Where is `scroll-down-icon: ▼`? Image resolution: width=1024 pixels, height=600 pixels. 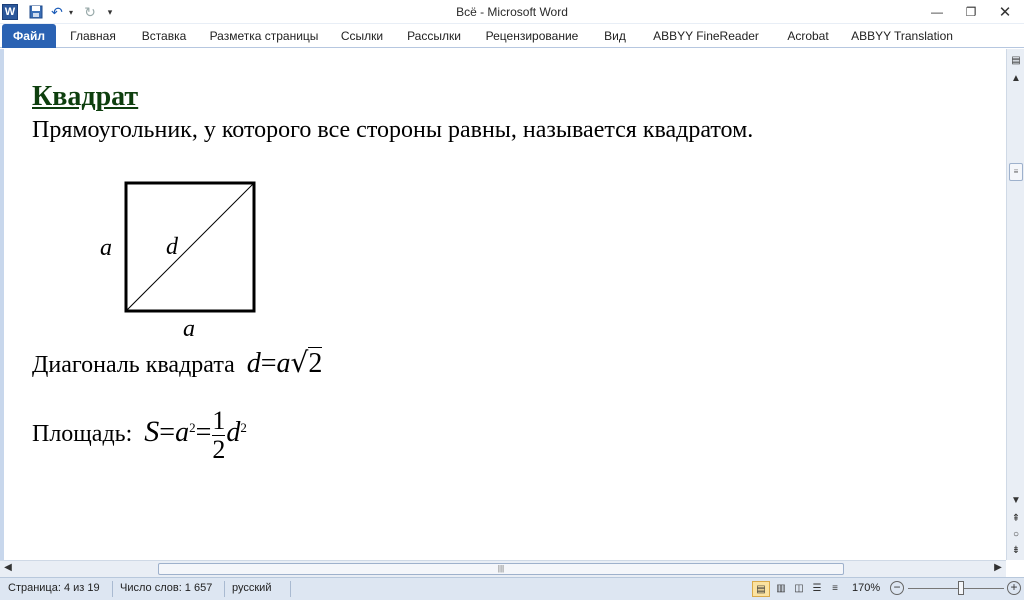 scroll-down-icon: ▼ is located at coordinates (1016, 501).